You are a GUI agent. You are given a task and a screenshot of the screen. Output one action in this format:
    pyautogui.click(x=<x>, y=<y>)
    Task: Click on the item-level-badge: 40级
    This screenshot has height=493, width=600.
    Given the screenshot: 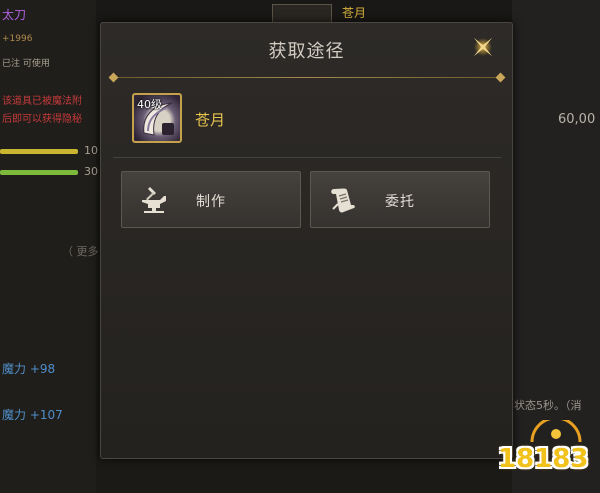 What is the action you would take?
    pyautogui.click(x=149, y=104)
    